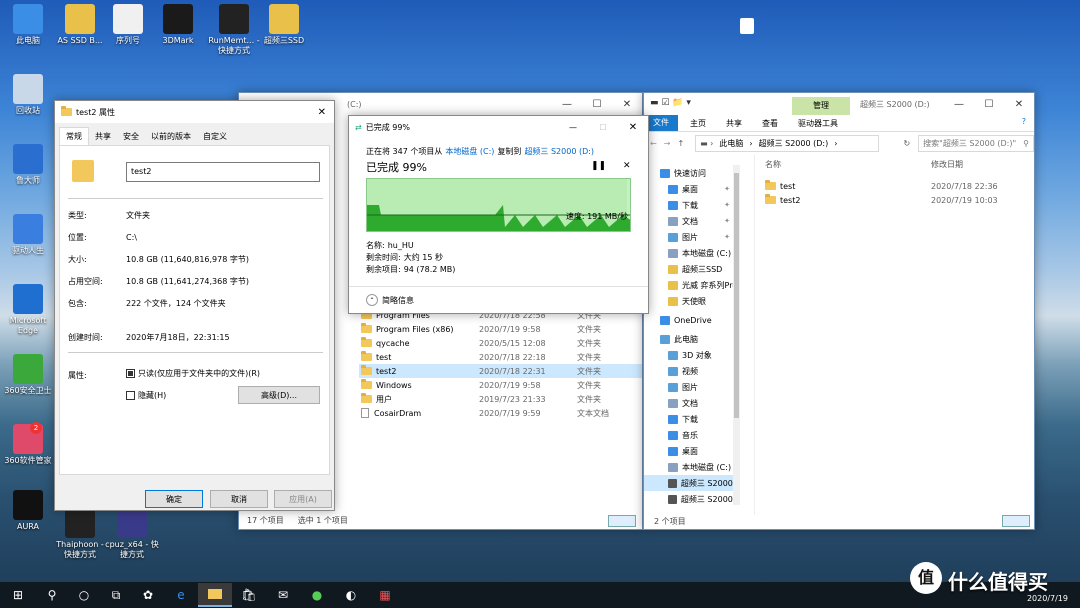 Image resolution: width=1080 pixels, height=608 pixels. Describe the element at coordinates (976, 143) in the screenshot. I see `search-box: 搜索"超频三 S2000 (D:)" ⚲` at that location.